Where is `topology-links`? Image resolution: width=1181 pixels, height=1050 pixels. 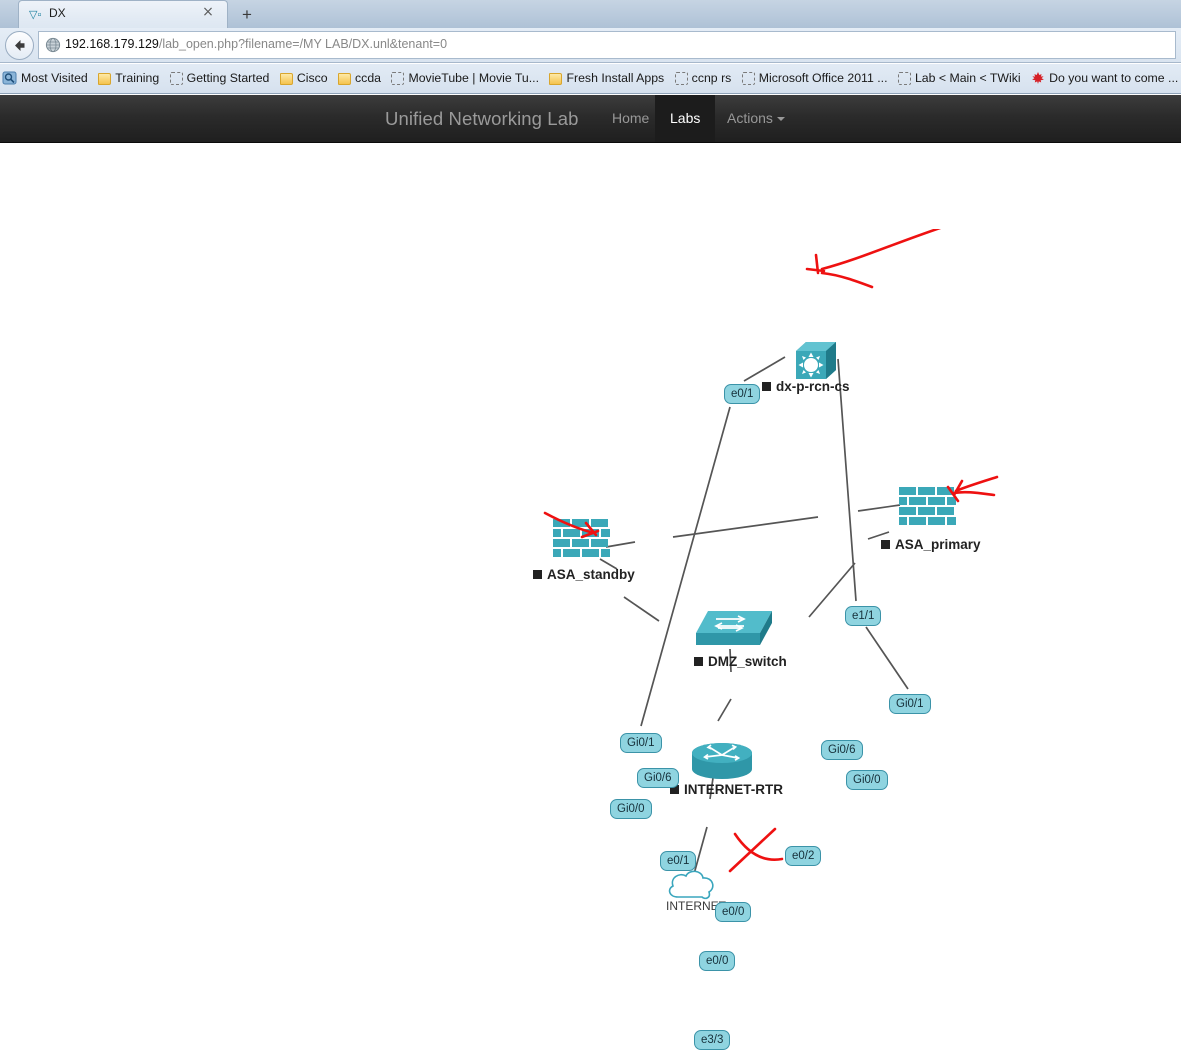
topology-links is located at coordinates (754, 618).